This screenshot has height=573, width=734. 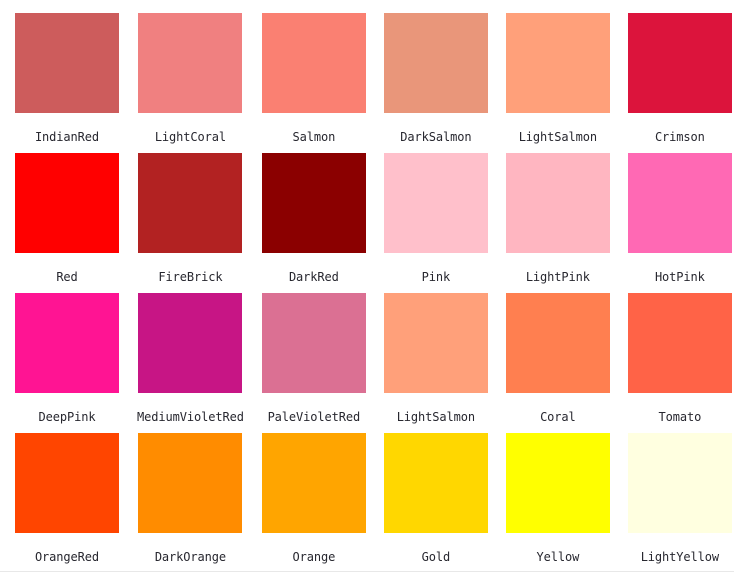 What do you see at coordinates (190, 557) in the screenshot?
I see `color-name-label: DarkOrange` at bounding box center [190, 557].